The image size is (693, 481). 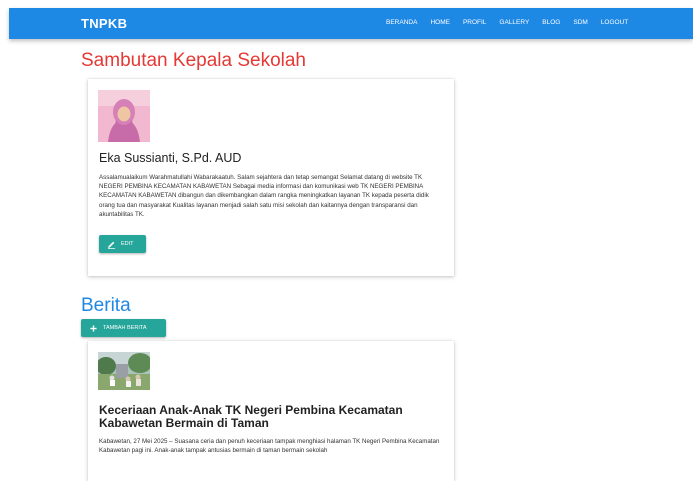 What do you see at coordinates (104, 23) in the screenshot?
I see `brand-logo: TNPKB` at bounding box center [104, 23].